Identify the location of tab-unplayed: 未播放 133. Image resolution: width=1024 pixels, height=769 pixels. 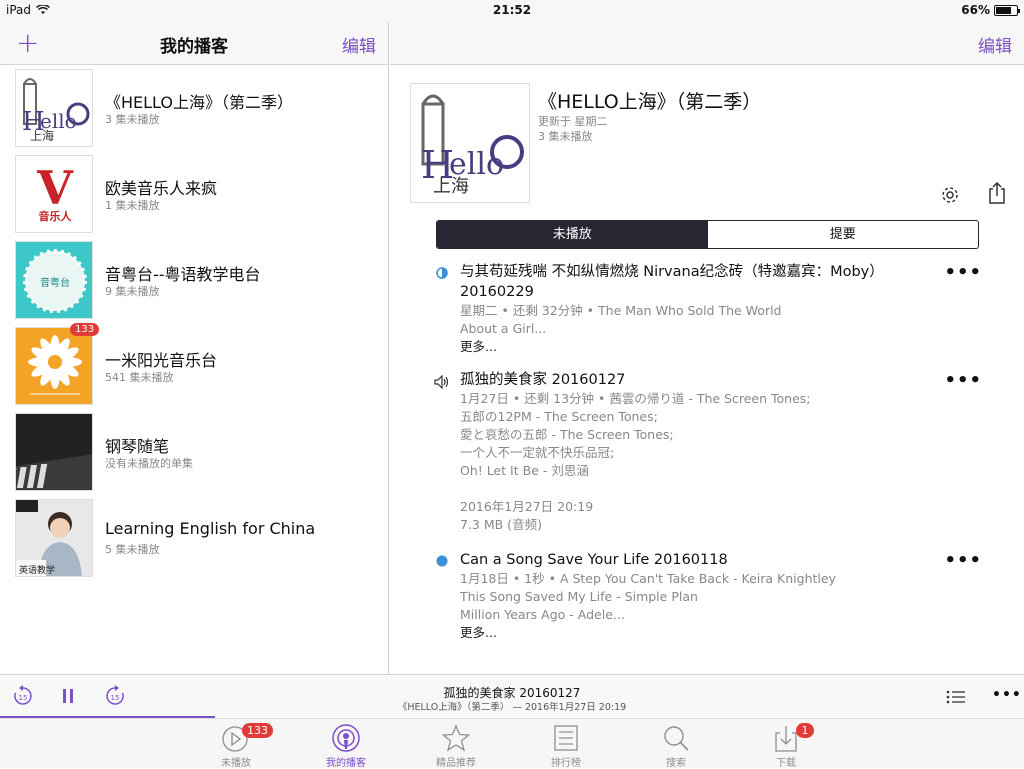
(236, 745).